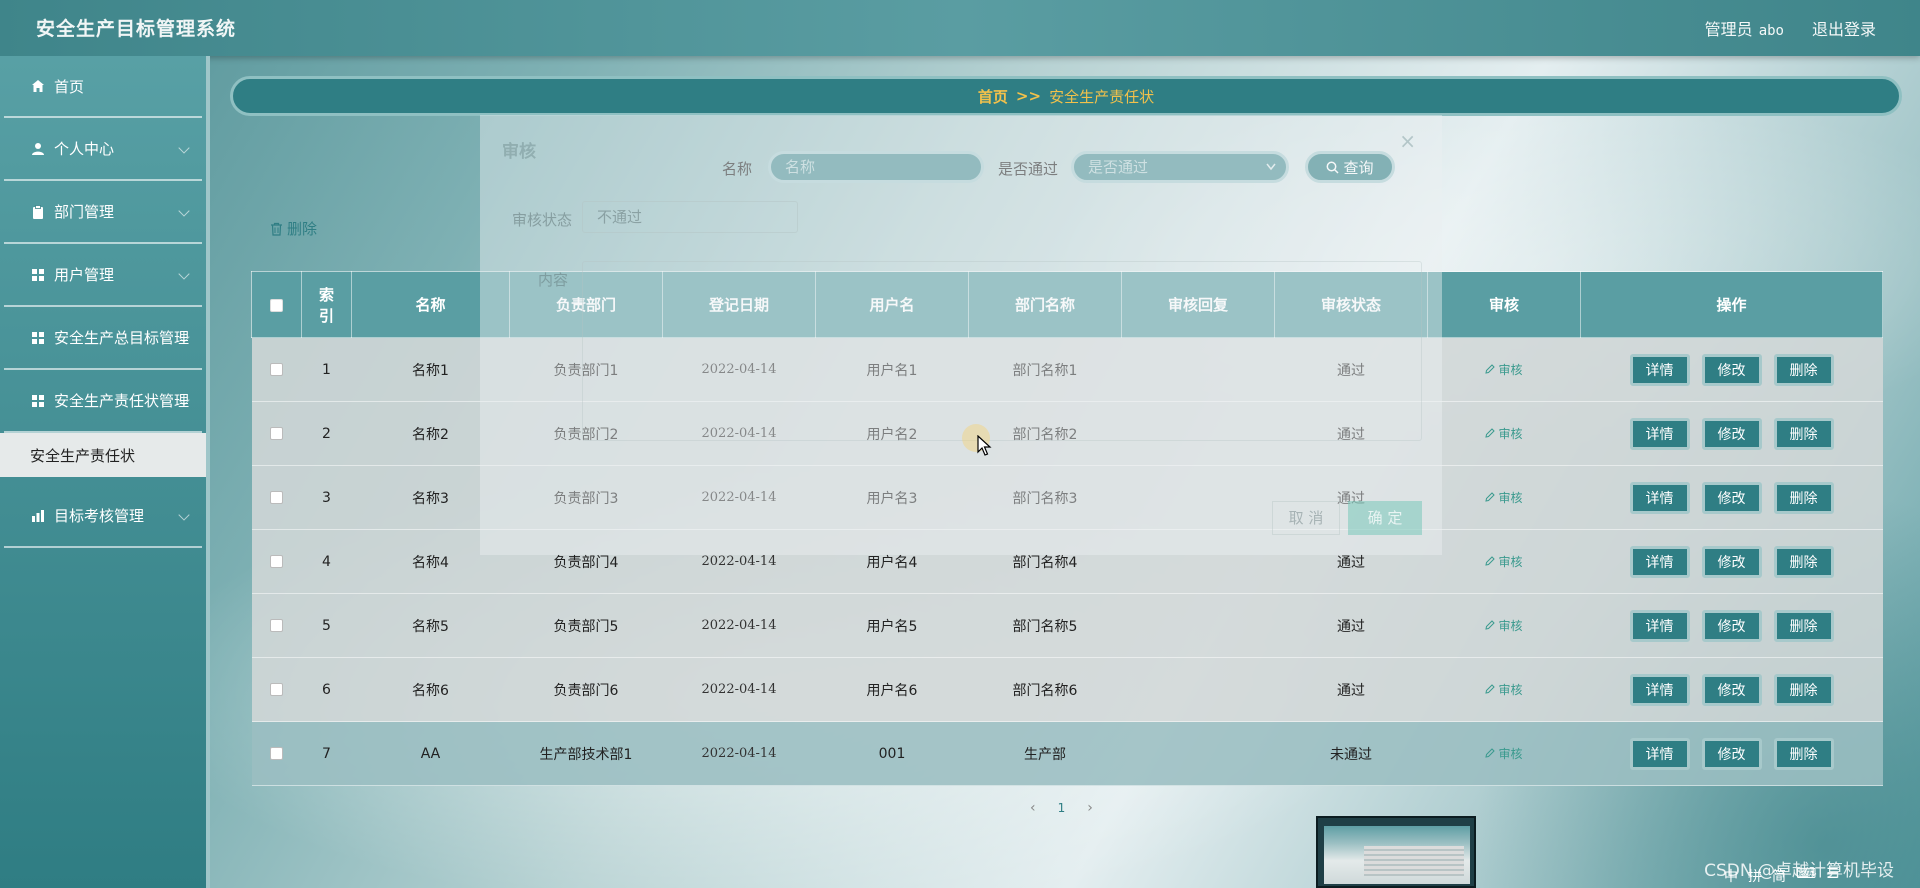 The height and width of the screenshot is (888, 1920). I want to click on chevron-down-icon, so click(184, 274).